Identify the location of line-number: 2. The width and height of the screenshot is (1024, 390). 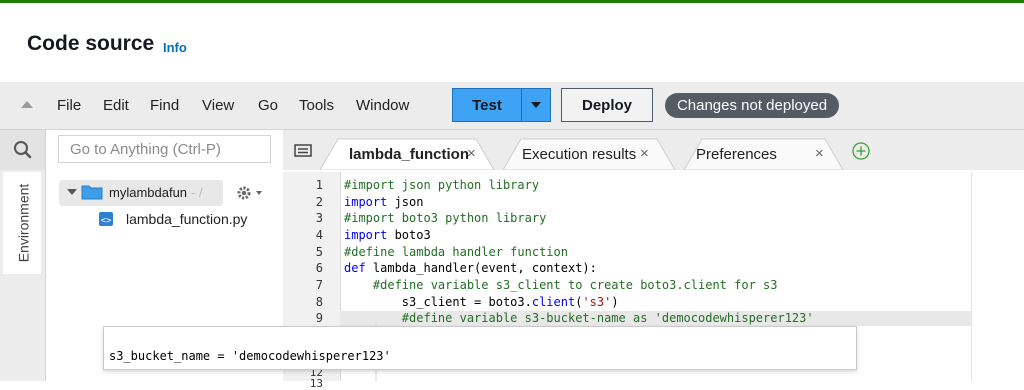
(319, 202).